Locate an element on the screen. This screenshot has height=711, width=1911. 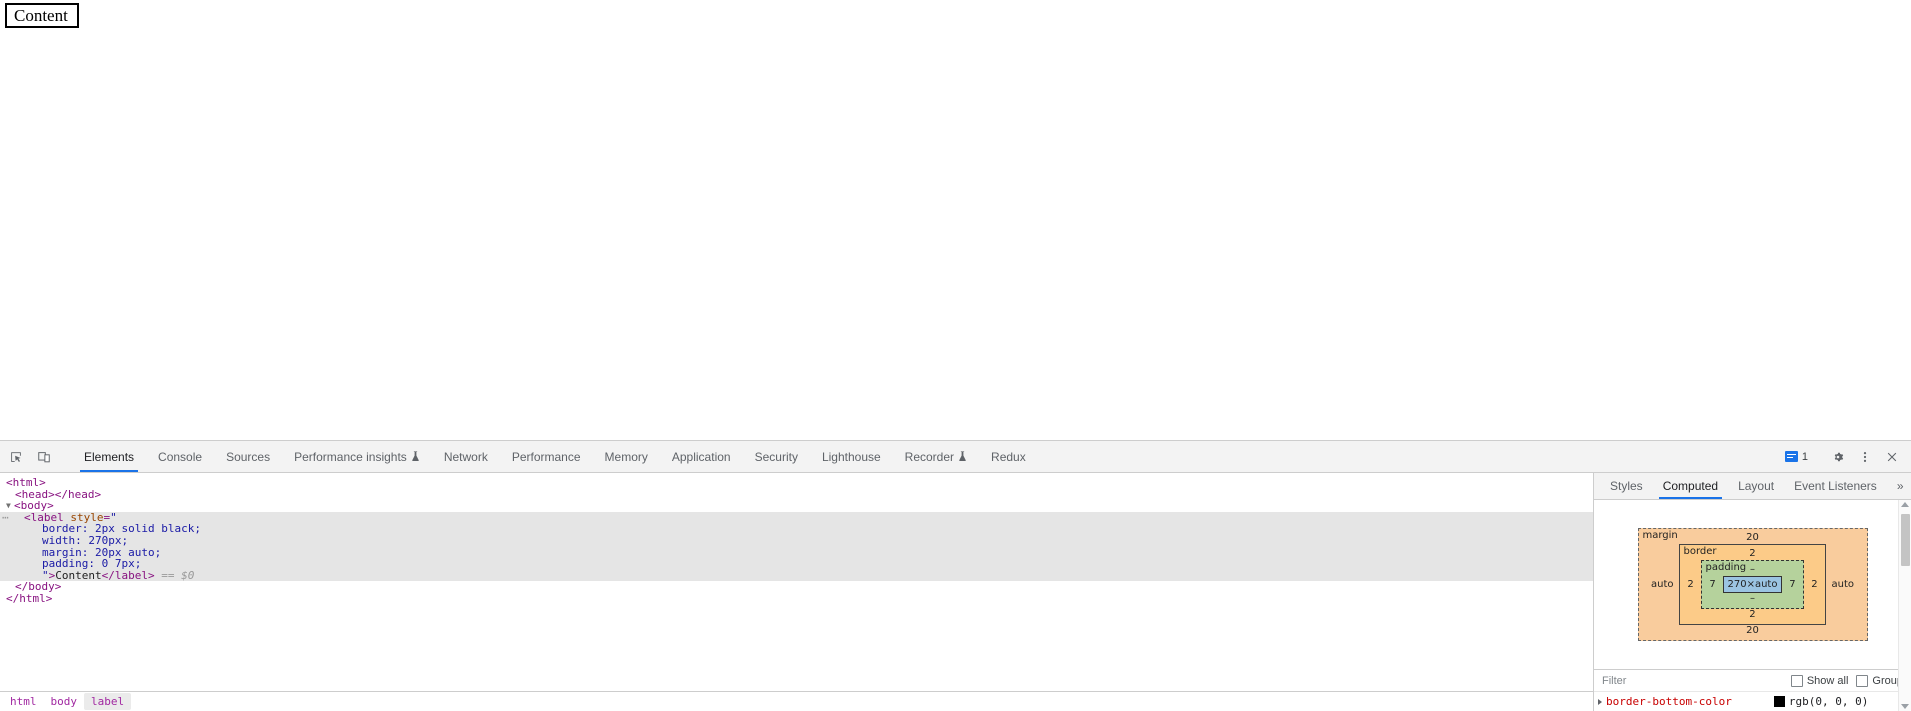
tab-label: Memory is located at coordinates (626, 456).